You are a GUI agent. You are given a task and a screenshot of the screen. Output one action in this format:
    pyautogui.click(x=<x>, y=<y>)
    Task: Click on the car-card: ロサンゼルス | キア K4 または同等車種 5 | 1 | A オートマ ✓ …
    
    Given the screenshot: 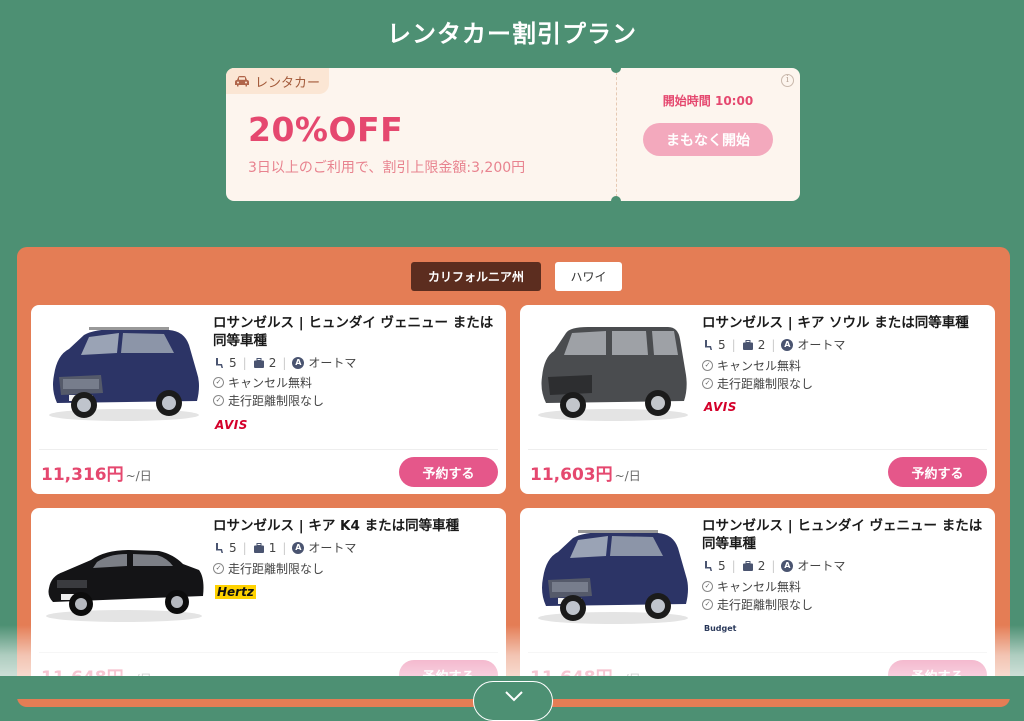 What is the action you would take?
    pyautogui.click(x=268, y=602)
    